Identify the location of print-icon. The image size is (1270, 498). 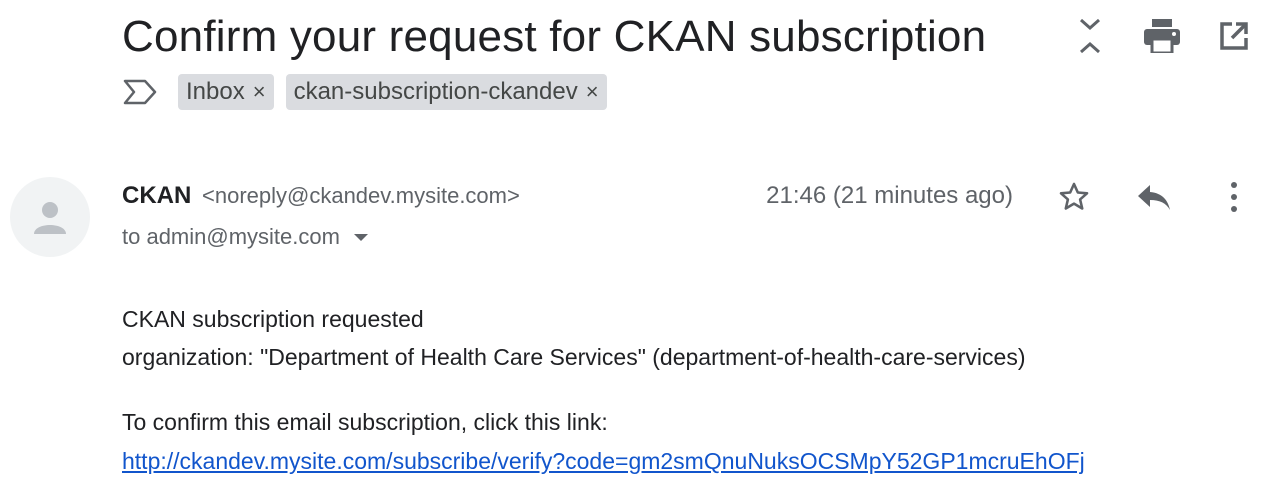
(1162, 36).